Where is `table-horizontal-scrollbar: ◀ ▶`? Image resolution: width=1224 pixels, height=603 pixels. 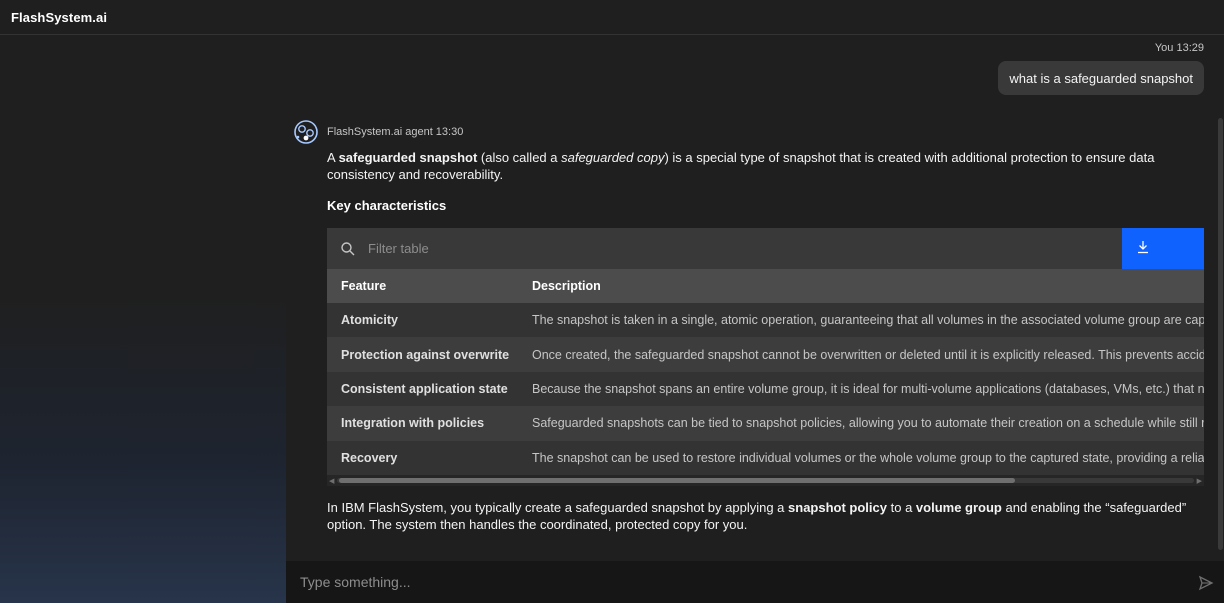
table-horizontal-scrollbar: ◀ ▶ is located at coordinates (765, 480).